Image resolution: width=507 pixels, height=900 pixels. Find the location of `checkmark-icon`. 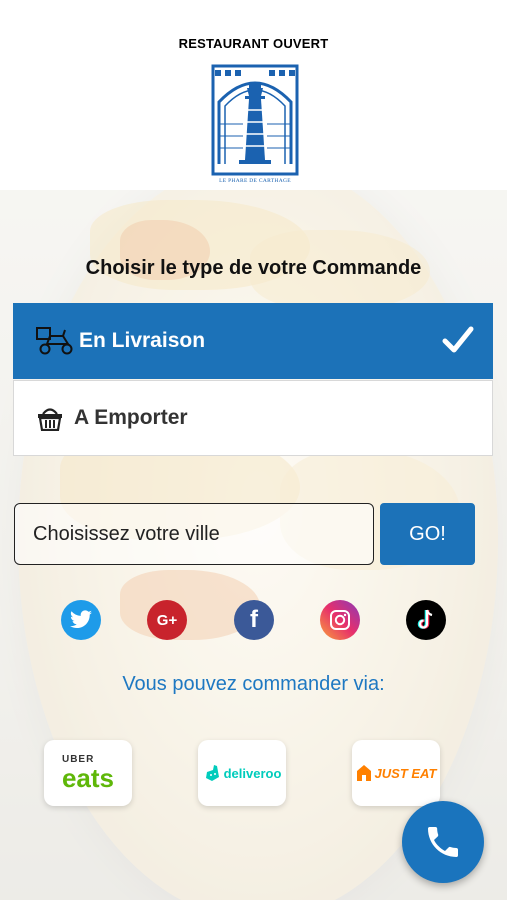

checkmark-icon is located at coordinates (458, 339).